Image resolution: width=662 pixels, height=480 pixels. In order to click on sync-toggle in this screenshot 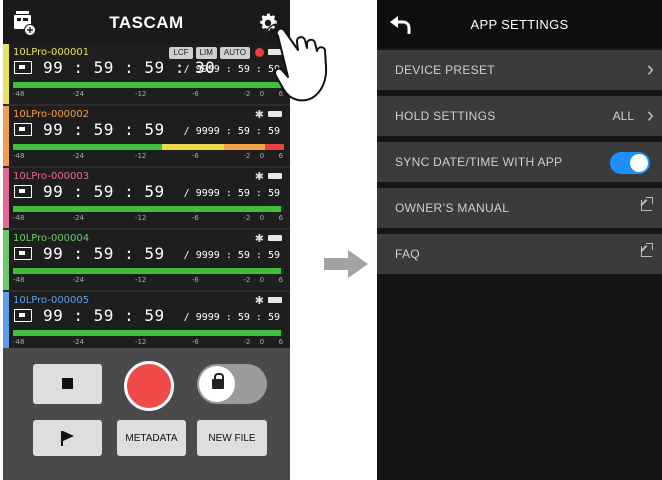, I will do `click(630, 163)`.